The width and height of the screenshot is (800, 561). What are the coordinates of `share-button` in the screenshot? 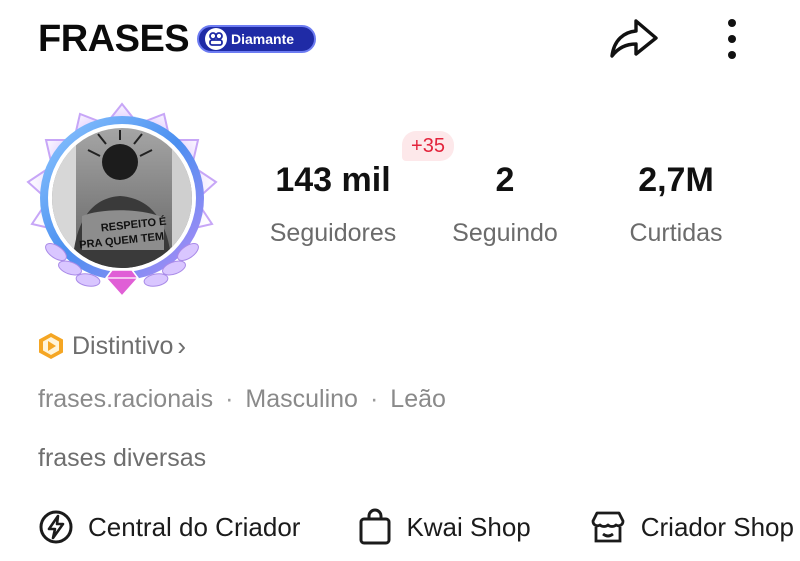 It's located at (634, 39).